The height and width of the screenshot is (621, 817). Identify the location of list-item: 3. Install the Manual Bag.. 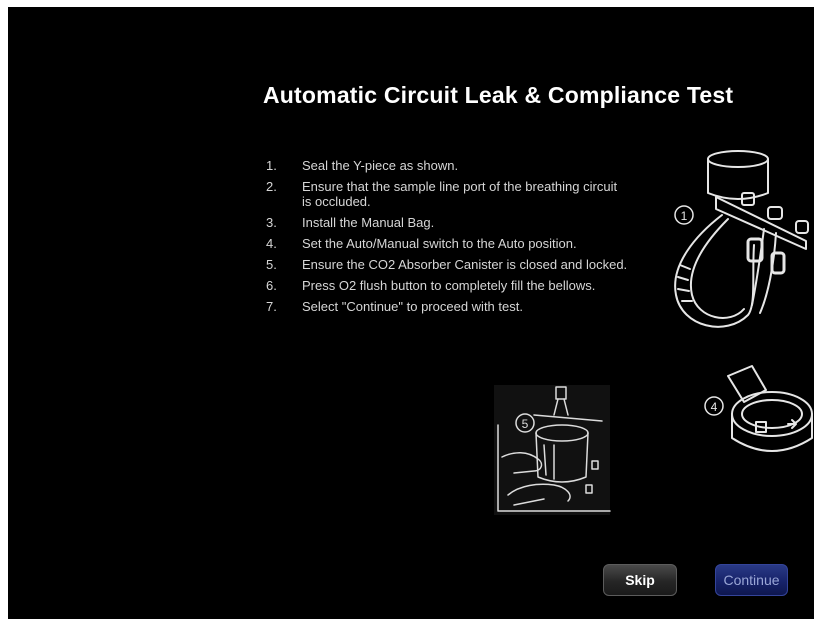
(466, 222).